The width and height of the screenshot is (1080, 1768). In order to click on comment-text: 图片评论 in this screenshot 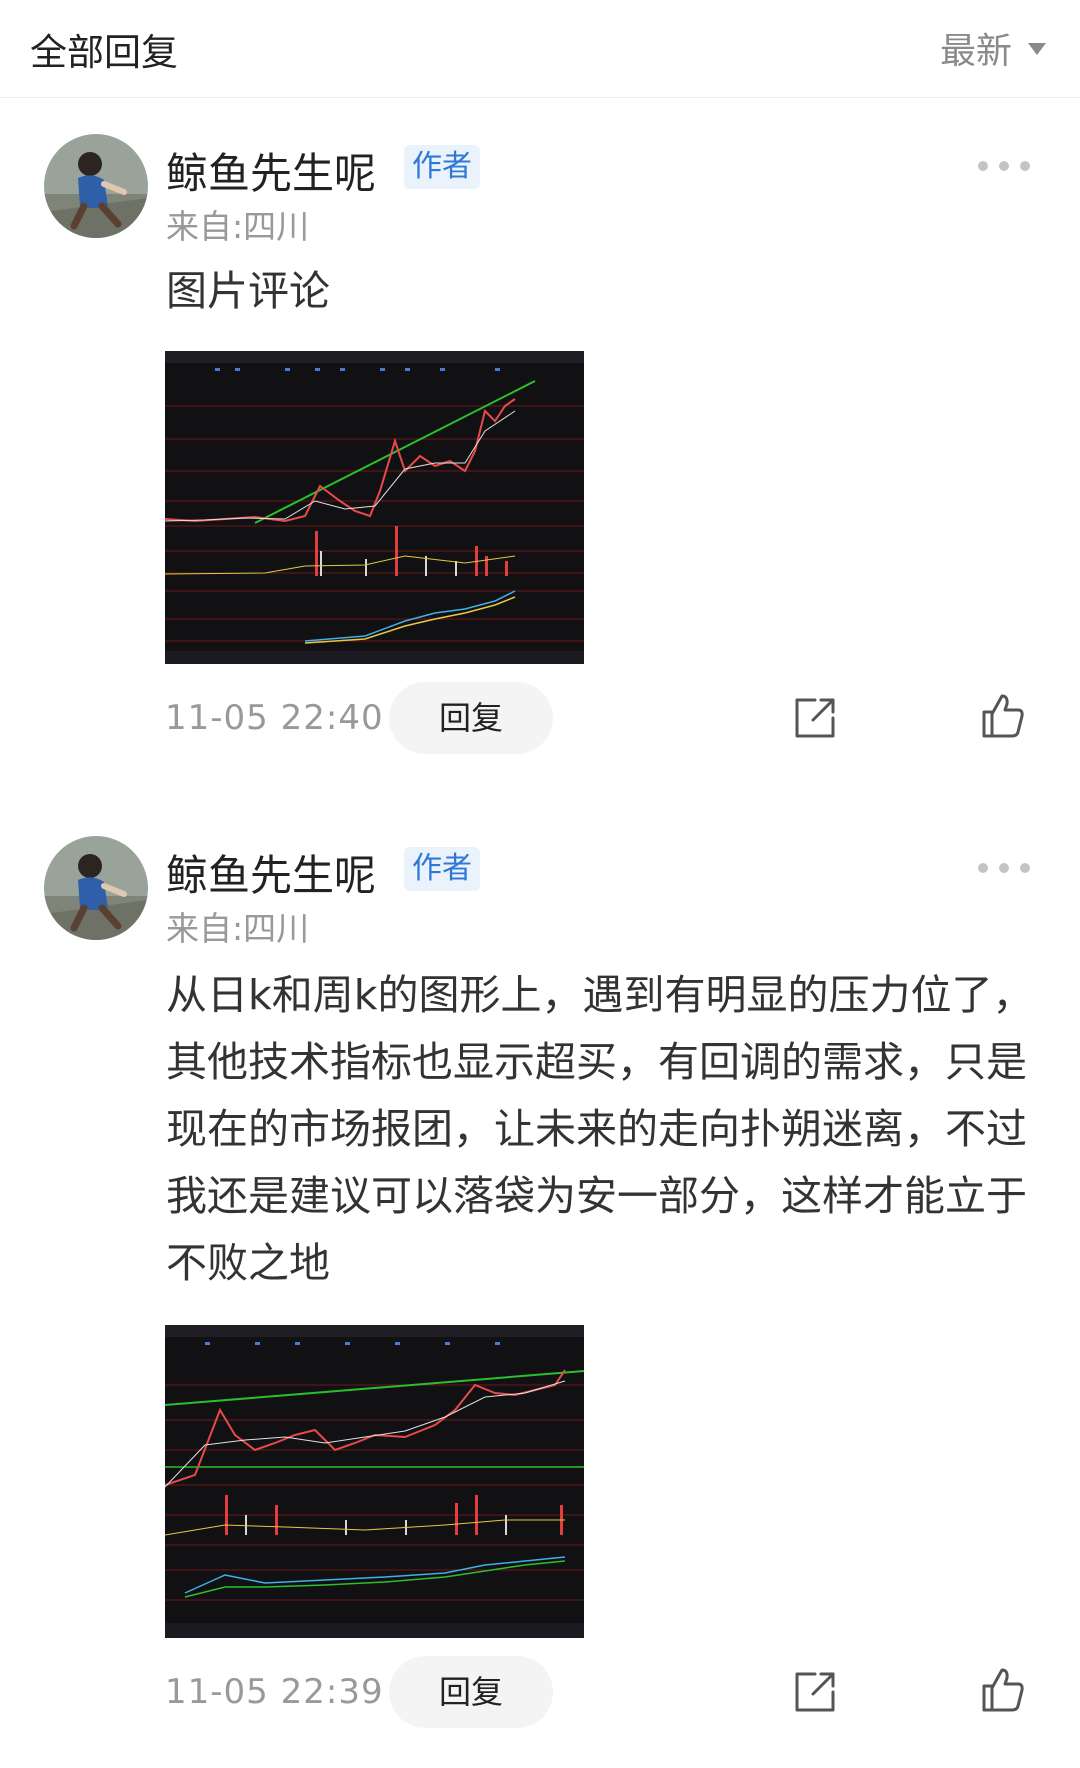, I will do `click(248, 291)`.